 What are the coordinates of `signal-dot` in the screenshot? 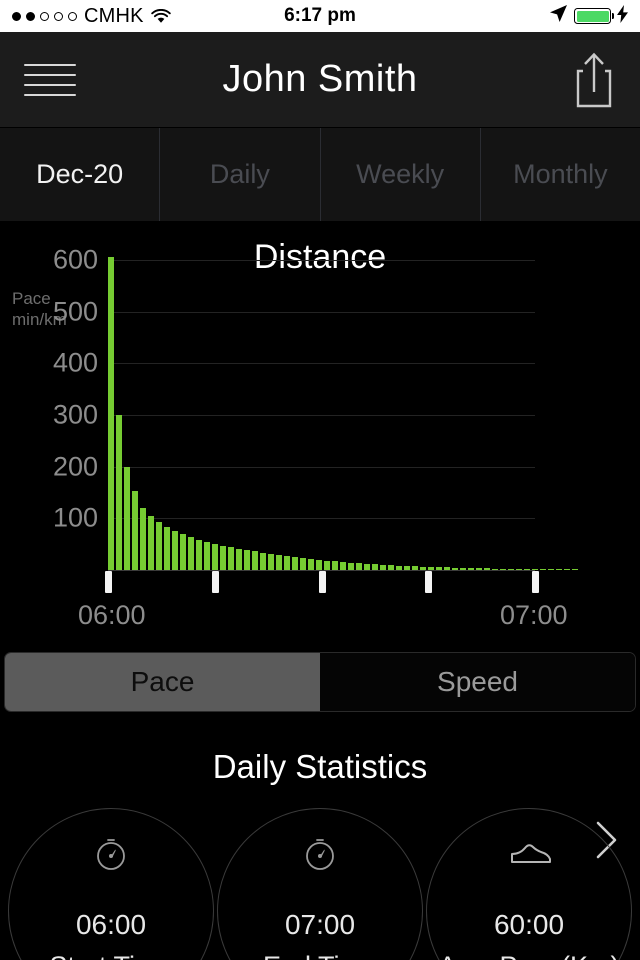 It's located at (30, 16).